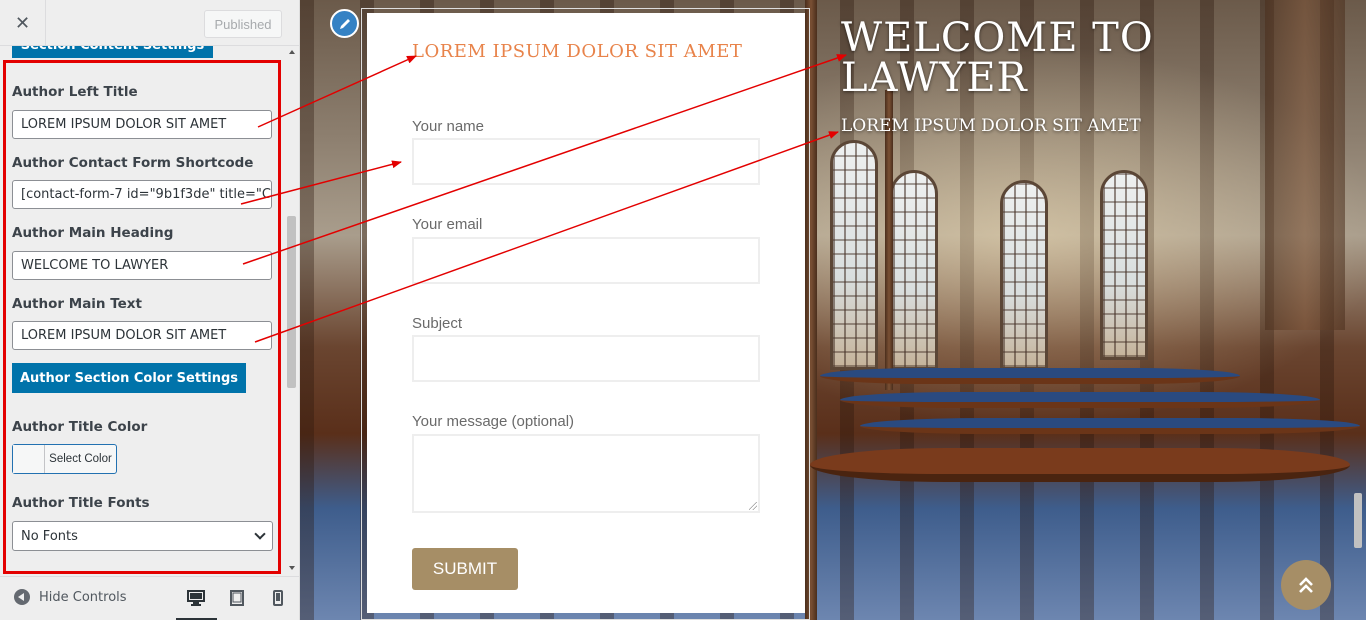 The image size is (1366, 620). I want to click on mobile-preview-button, so click(278, 598).